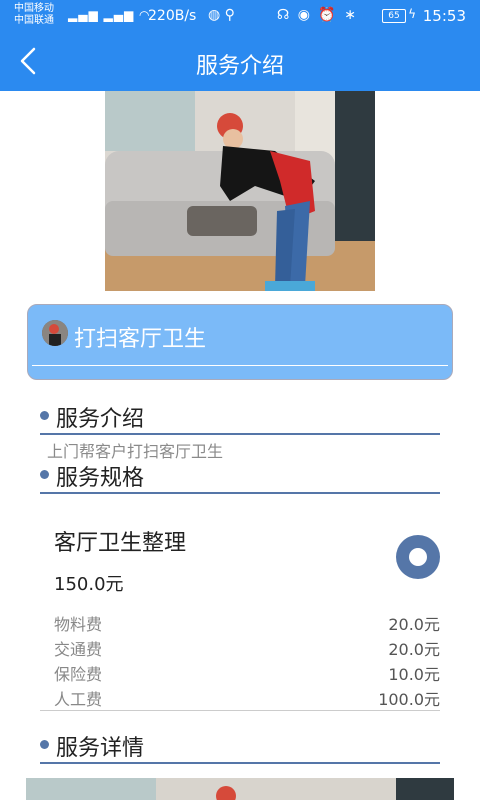 The width and height of the screenshot is (480, 800). I want to click on fee-row: 交通费 20.0元, so click(247, 648).